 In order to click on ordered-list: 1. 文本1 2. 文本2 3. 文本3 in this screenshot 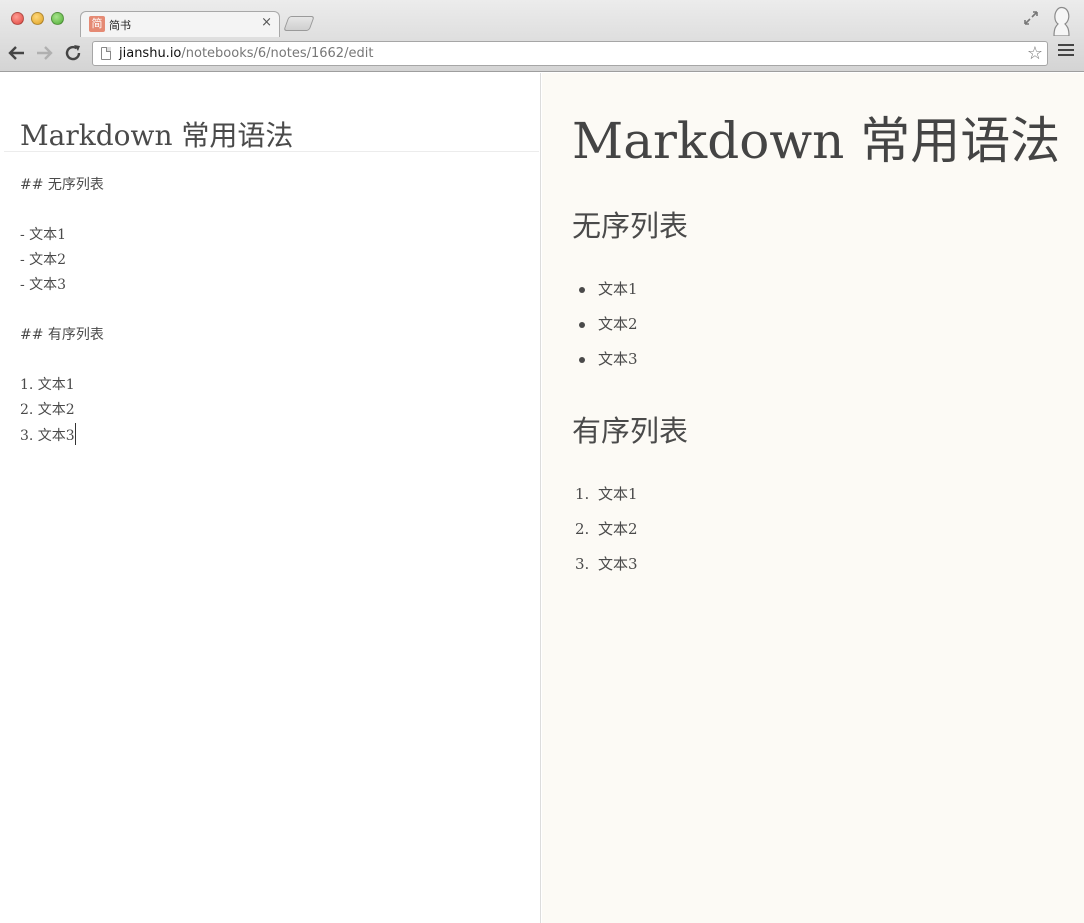, I will do `click(812, 529)`.